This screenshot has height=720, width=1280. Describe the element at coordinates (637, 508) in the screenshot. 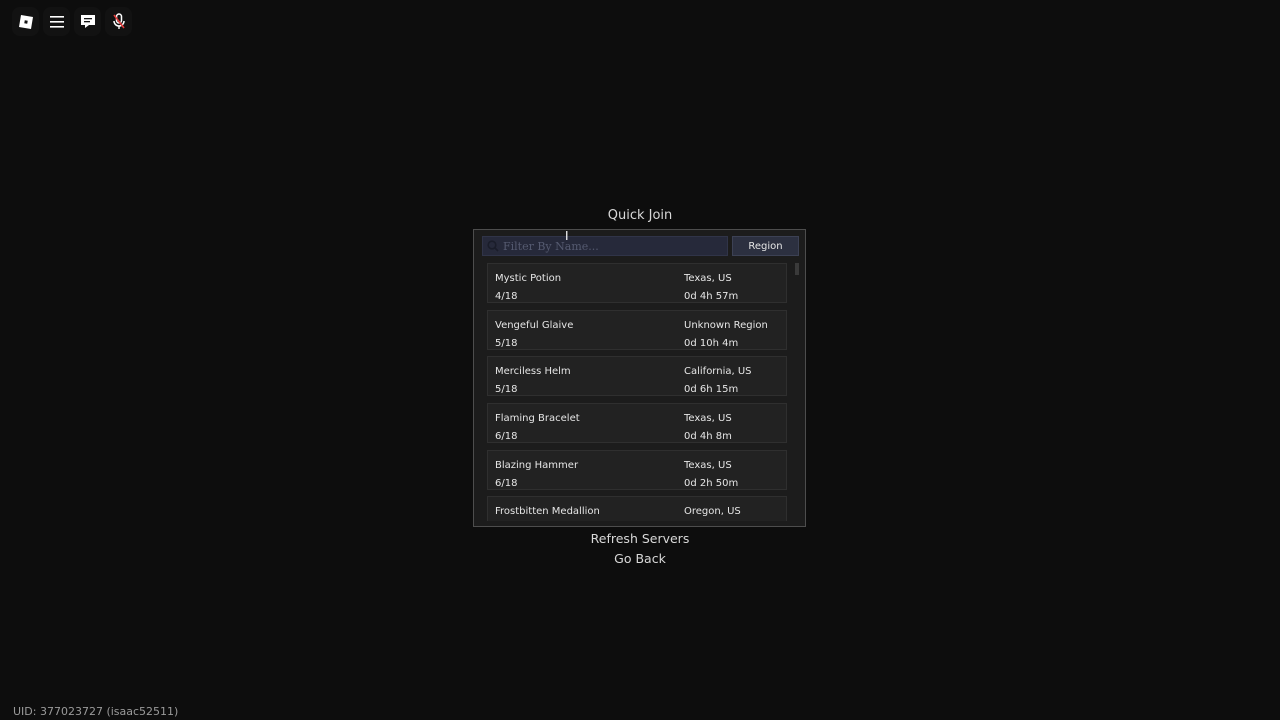

I see `server-row: Frostbitten Medallion Oregon, US` at that location.